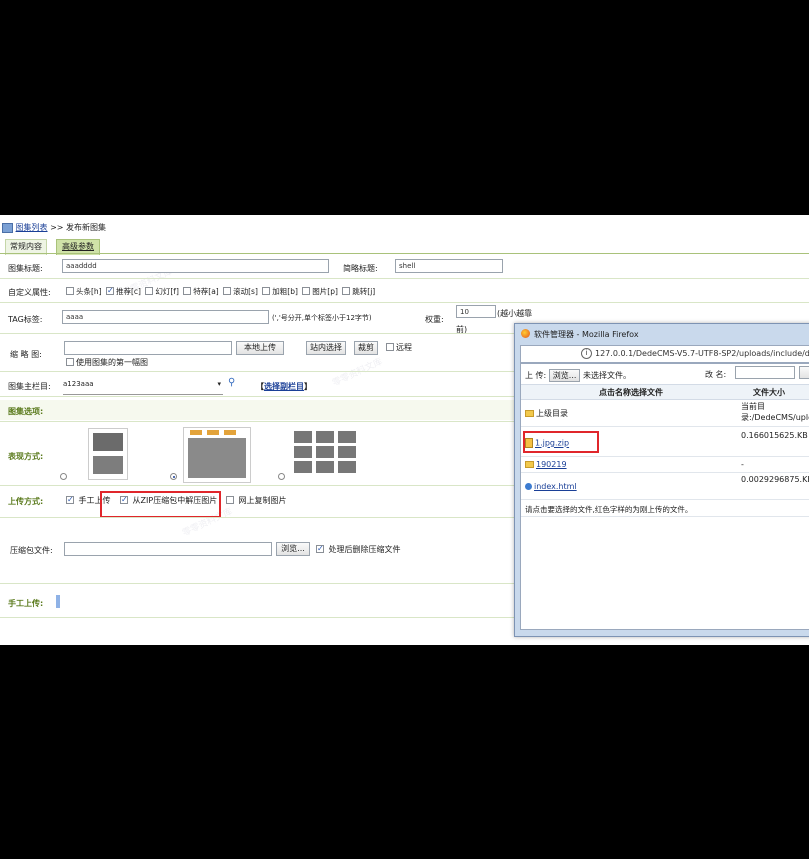 Image resolution: width=809 pixels, height=859 pixels. Describe the element at coordinates (25, 268) in the screenshot. I see `title-label: 图集标题:` at that location.